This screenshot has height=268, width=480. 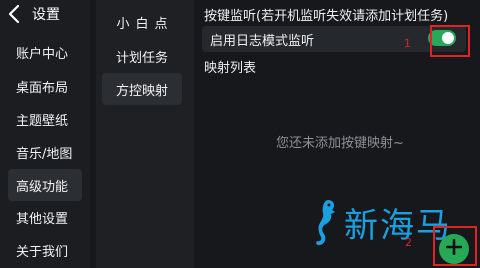 I want to click on sidebar-item-other-settings: 其他设置, so click(x=45, y=217).